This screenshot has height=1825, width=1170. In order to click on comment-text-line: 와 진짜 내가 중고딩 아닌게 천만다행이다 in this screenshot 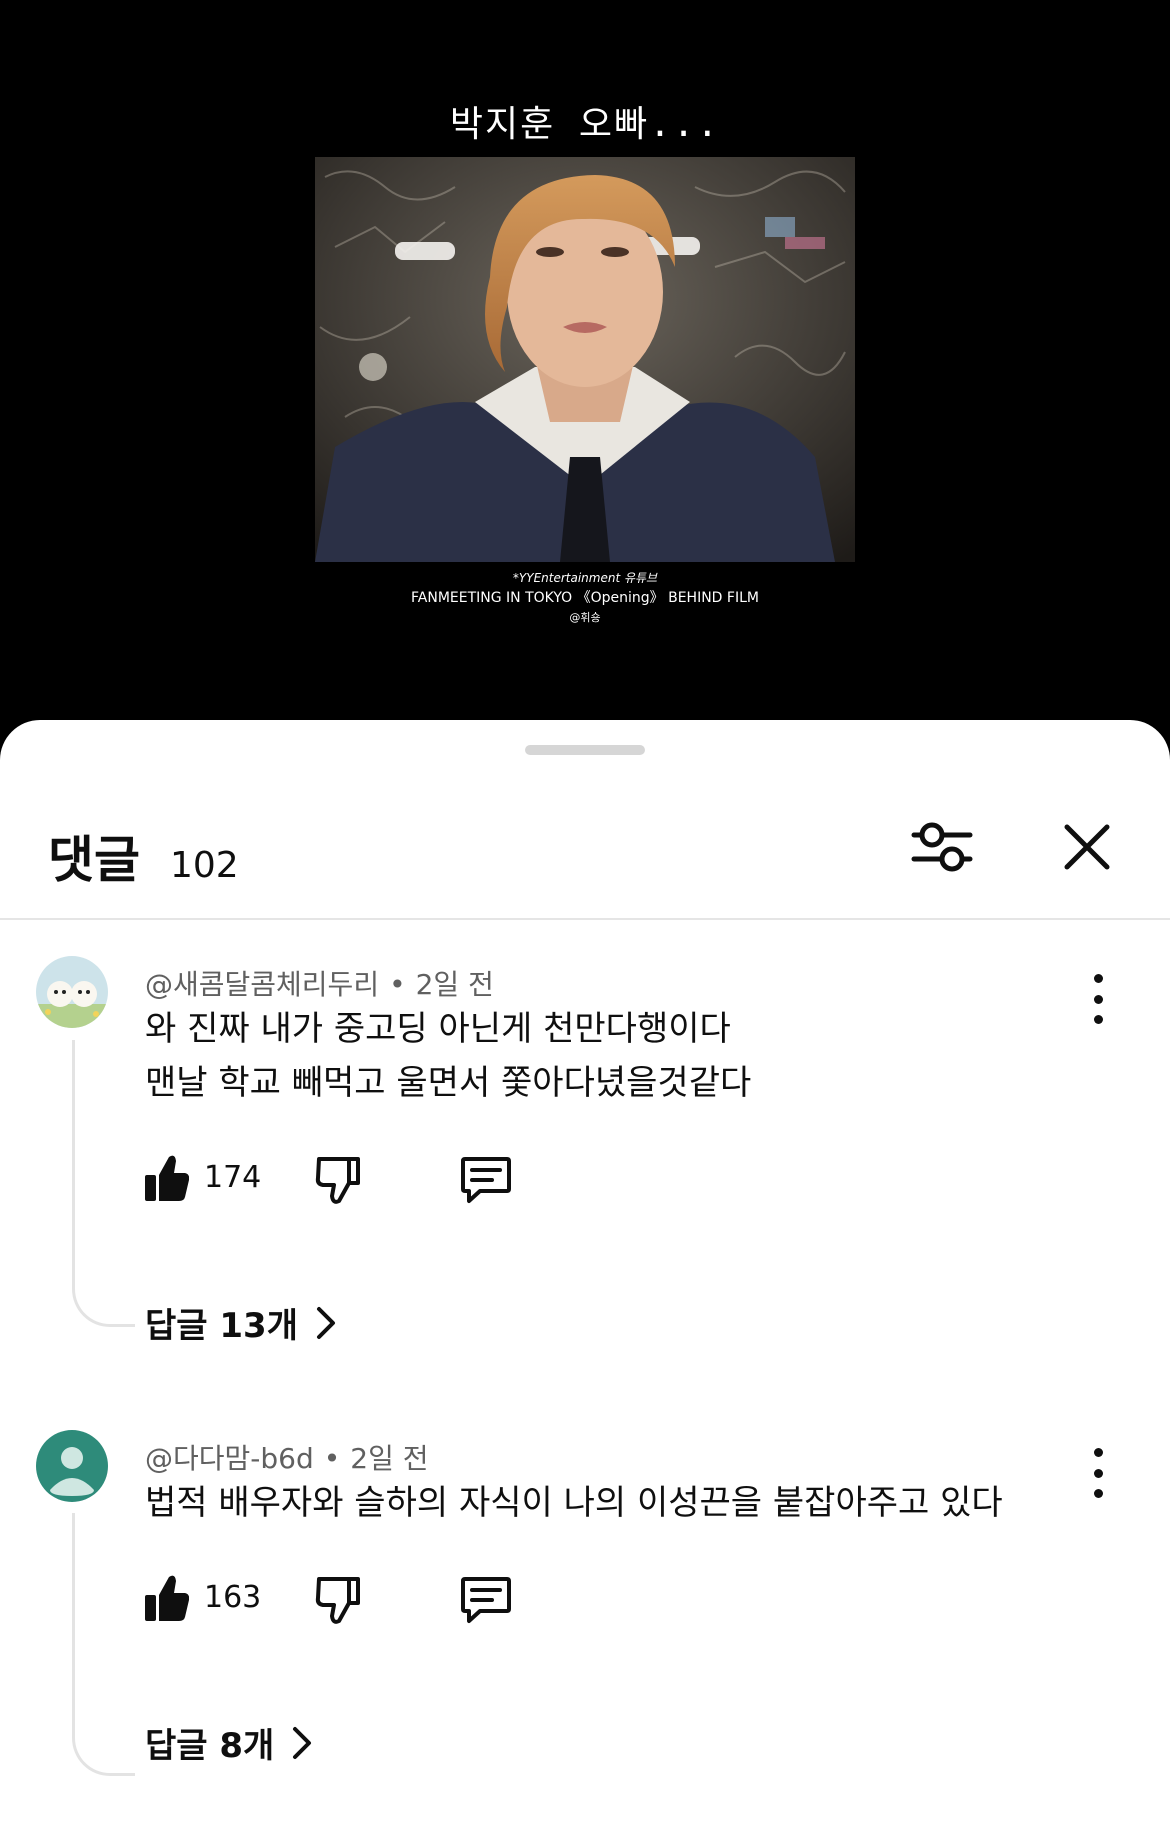, I will do `click(438, 1029)`.